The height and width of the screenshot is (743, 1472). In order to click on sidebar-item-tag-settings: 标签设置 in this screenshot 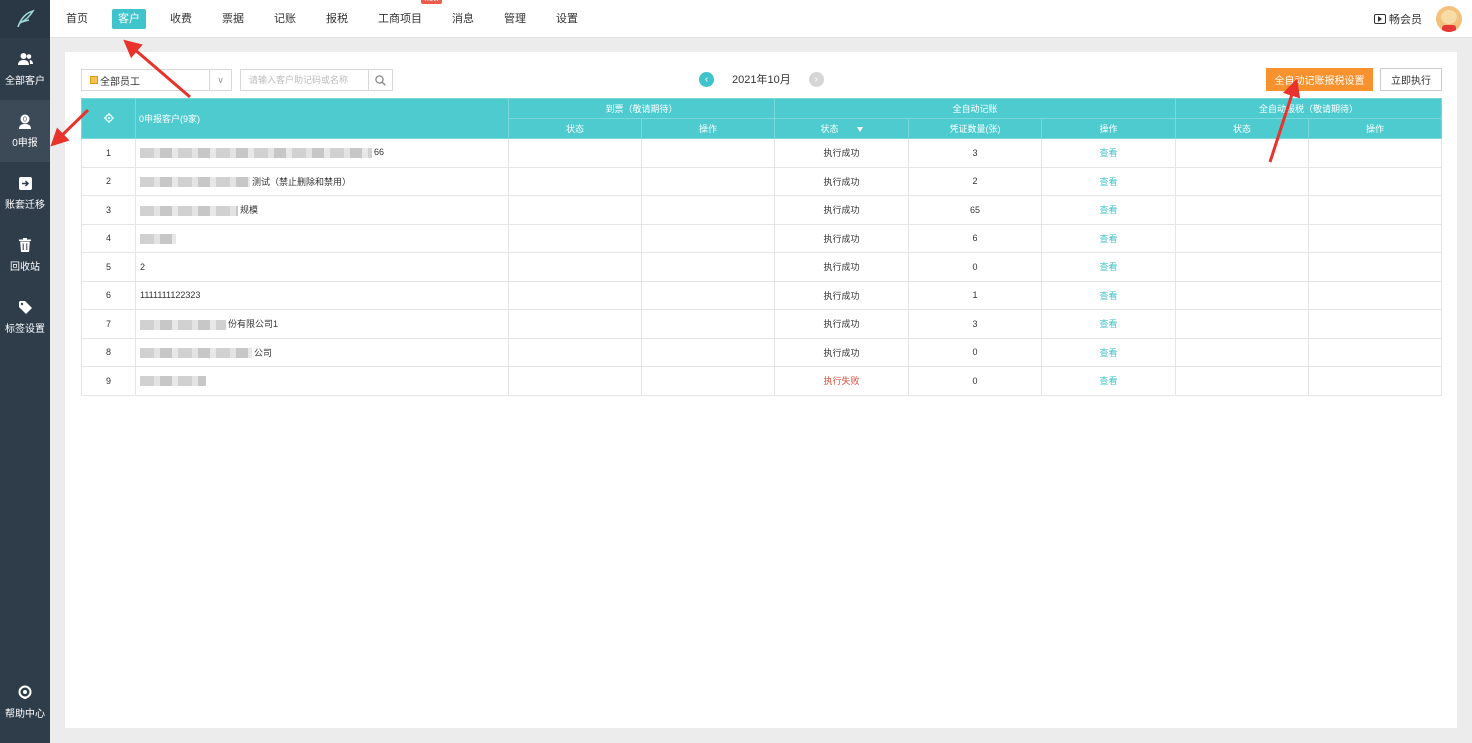, I will do `click(25, 317)`.